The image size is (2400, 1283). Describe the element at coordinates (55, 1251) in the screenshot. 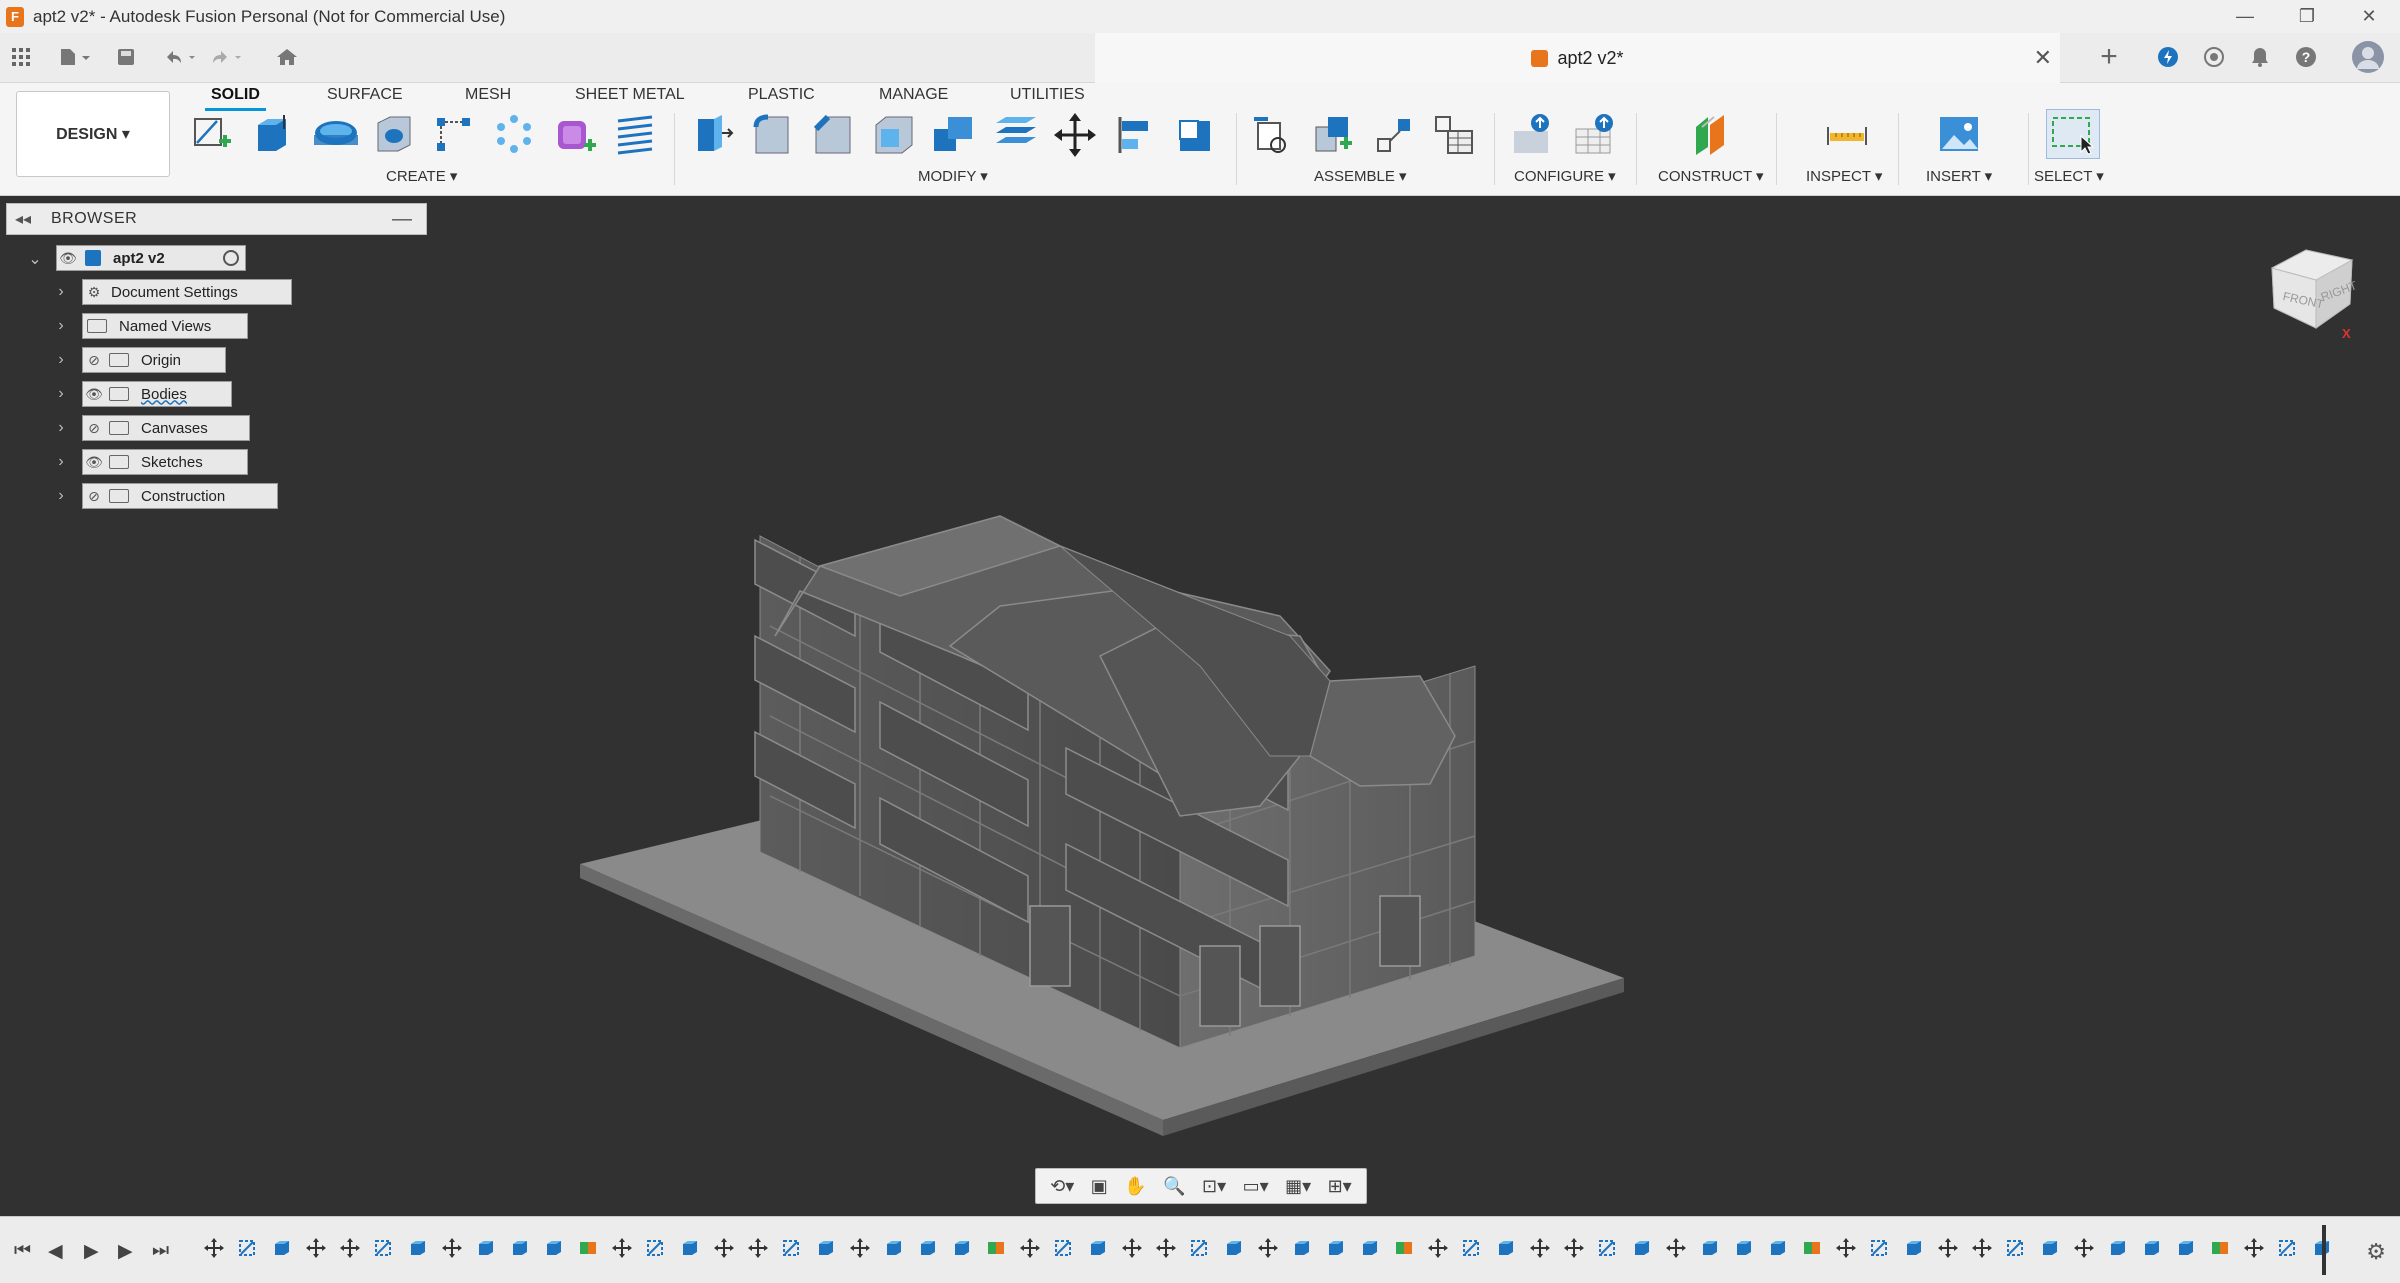

I see `timeline-prev-button: ◀` at that location.